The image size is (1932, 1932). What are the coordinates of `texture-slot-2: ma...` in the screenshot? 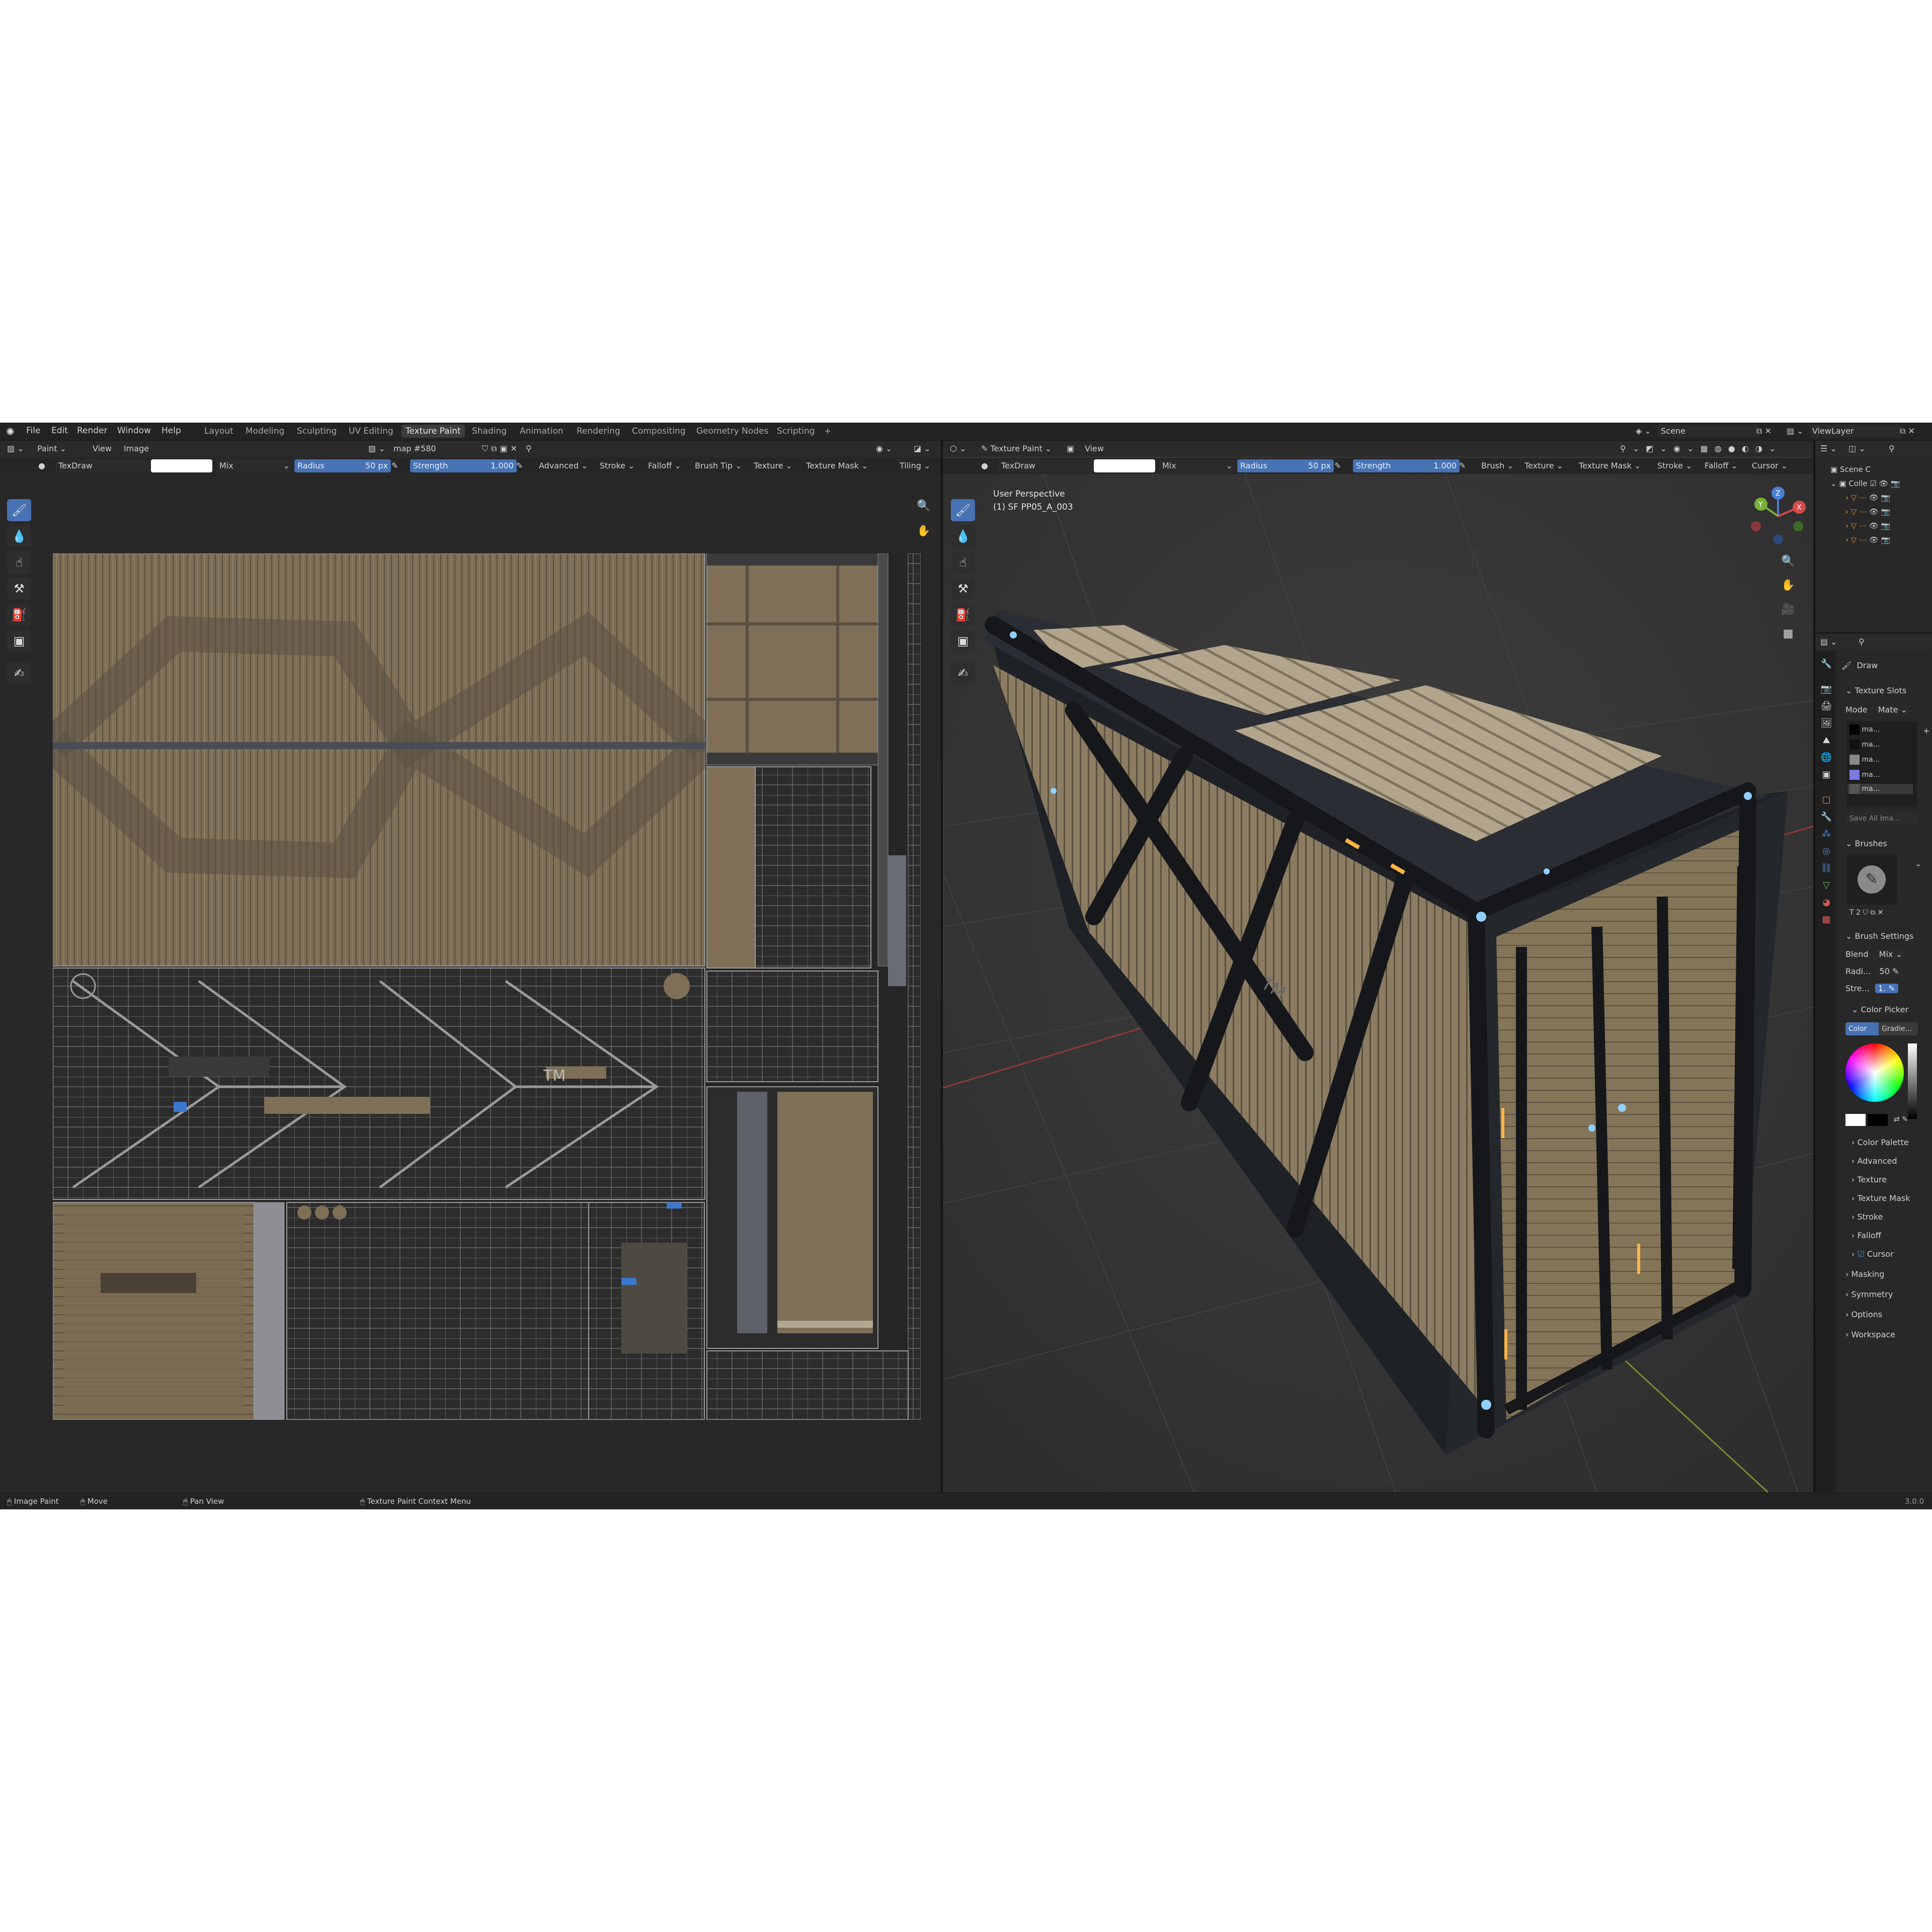 It's located at (1865, 745).